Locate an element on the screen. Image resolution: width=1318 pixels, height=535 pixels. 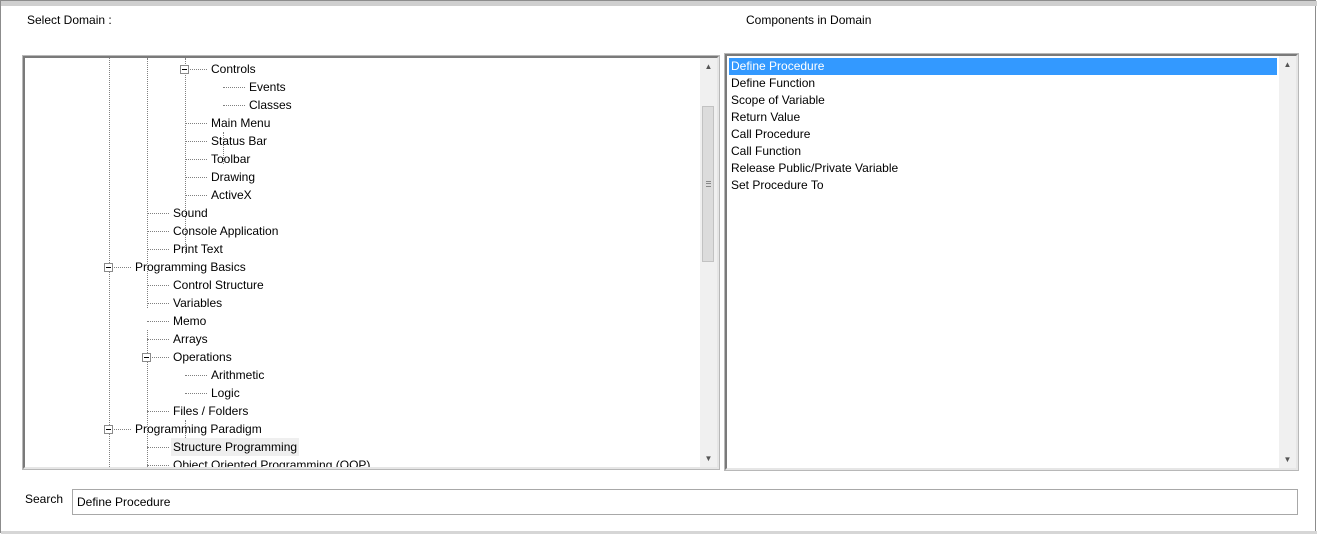
tree-item: Controls is located at coordinates (361, 69).